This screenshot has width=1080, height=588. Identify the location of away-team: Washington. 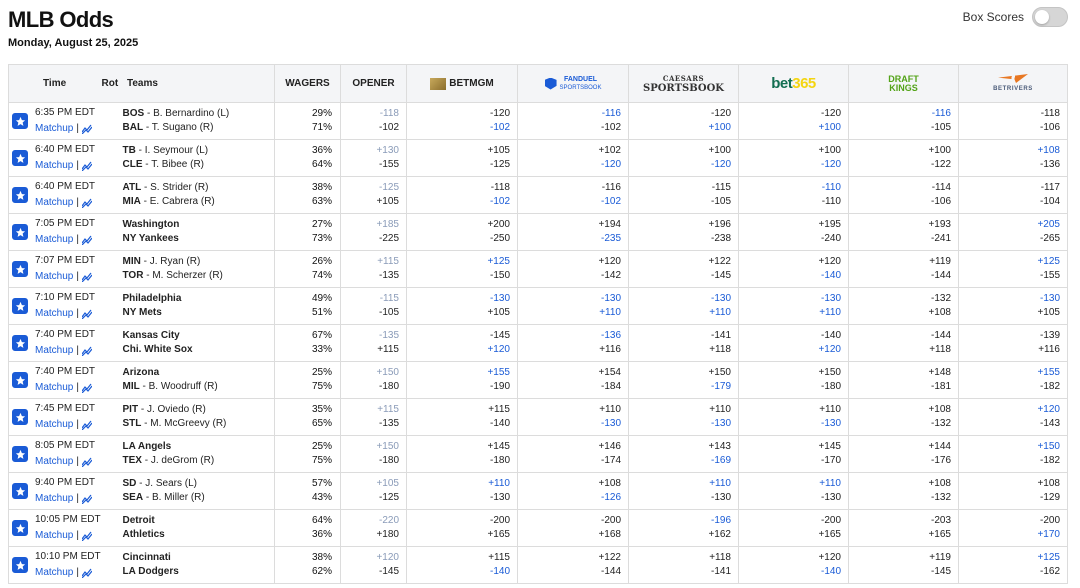
(199, 225).